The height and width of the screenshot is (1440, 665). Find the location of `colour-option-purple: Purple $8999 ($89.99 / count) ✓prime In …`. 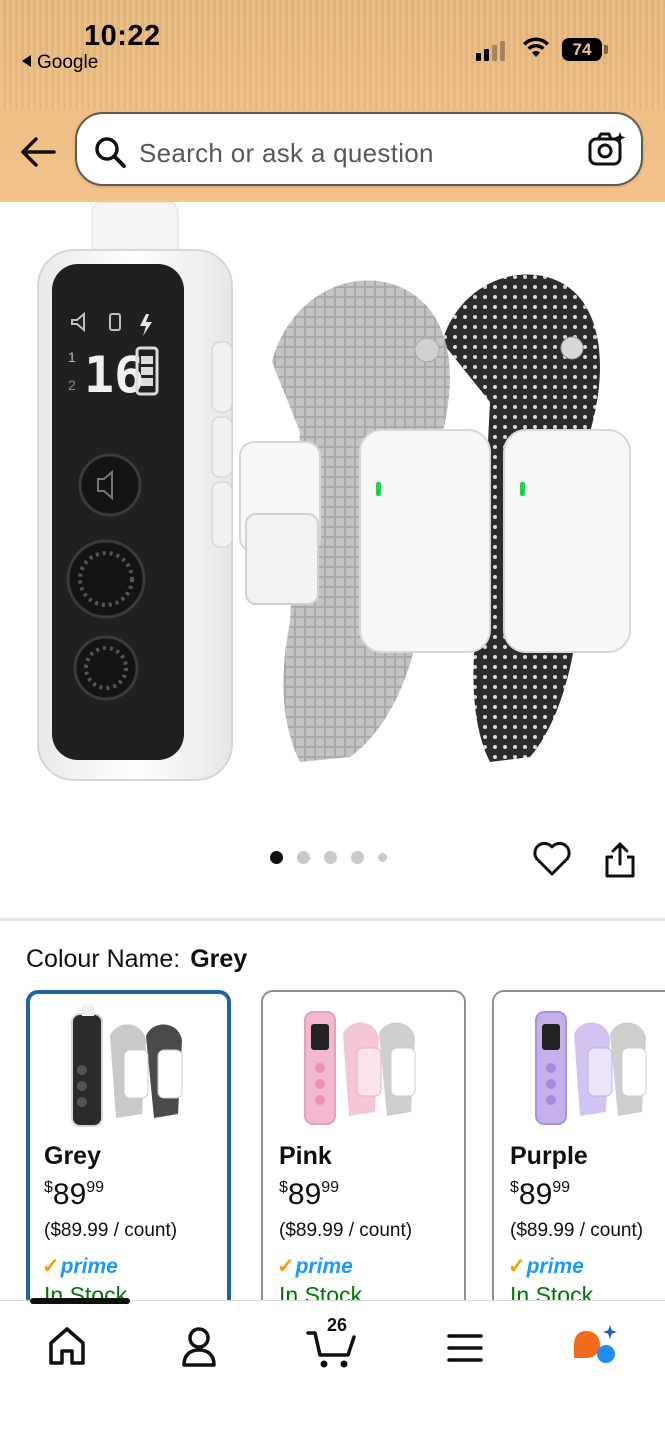

colour-option-purple: Purple $8999 ($89.99 / count) ✓prime In … is located at coordinates (578, 1155).